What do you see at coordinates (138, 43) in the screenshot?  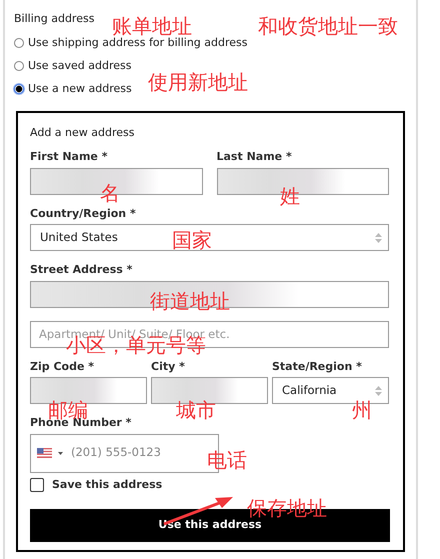 I see `radio-label: Use shipping address for billing address` at bounding box center [138, 43].